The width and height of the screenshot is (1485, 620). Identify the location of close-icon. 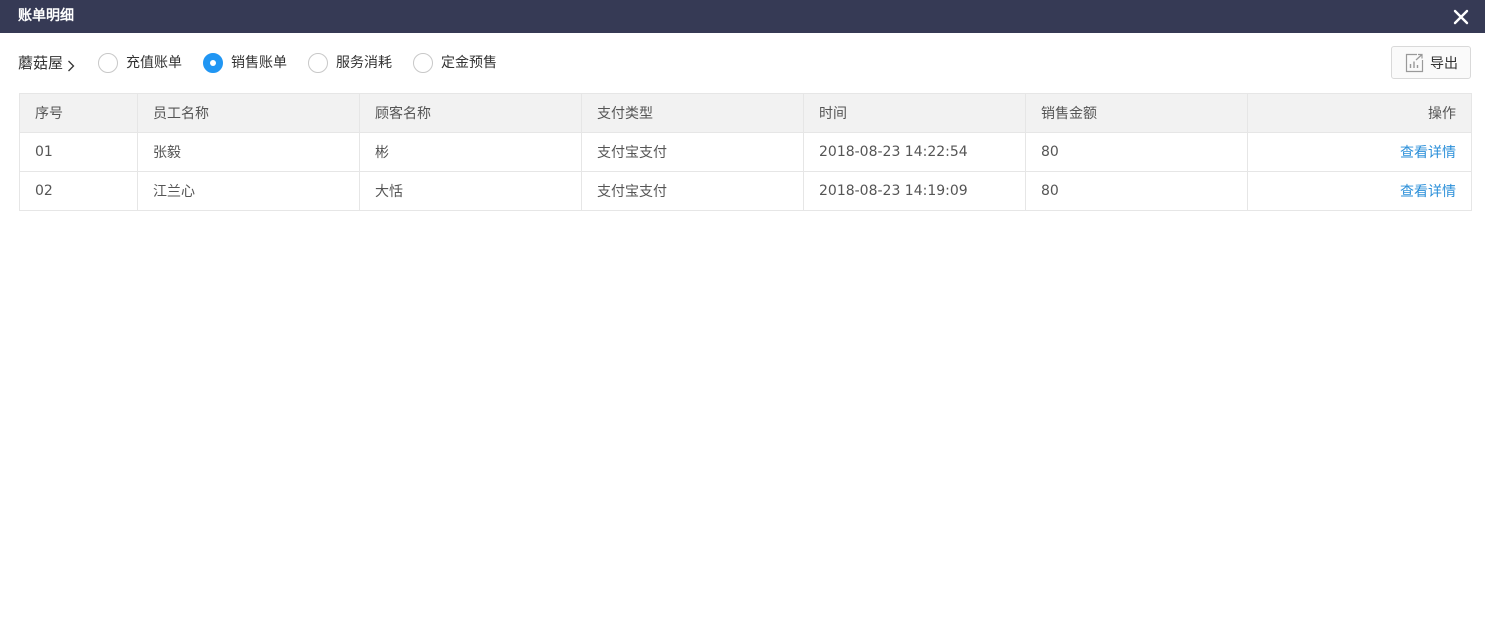
(1461, 17).